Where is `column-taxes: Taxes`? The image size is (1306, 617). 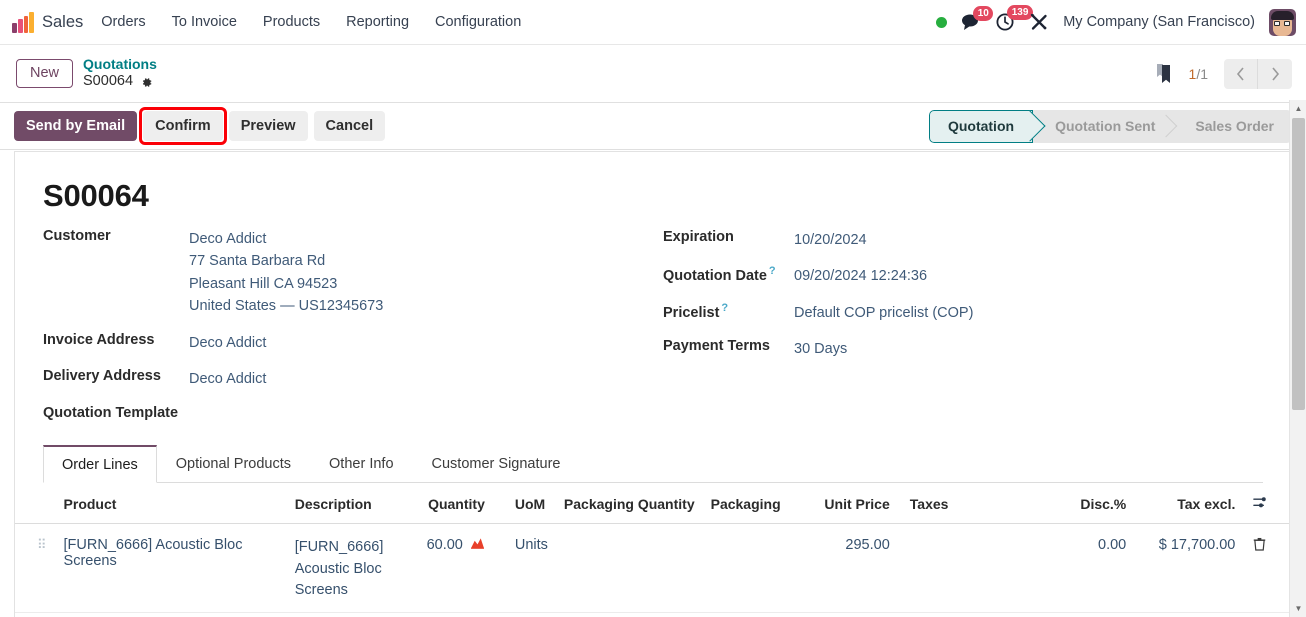
column-taxes: Taxes is located at coordinates (976, 503).